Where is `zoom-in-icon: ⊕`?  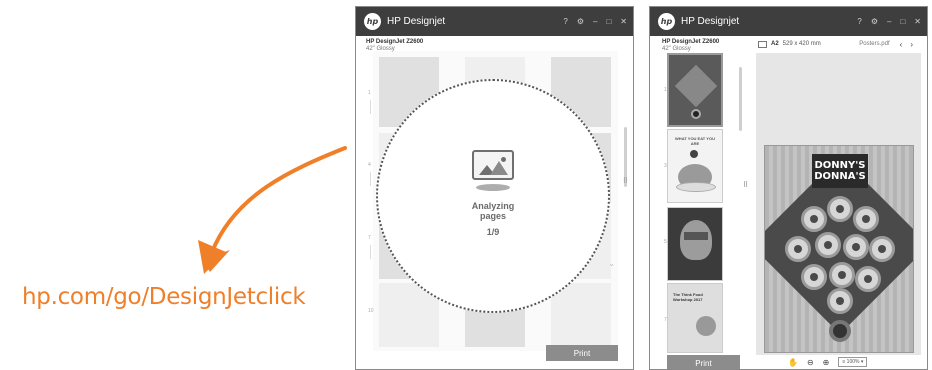 zoom-in-icon: ⊕ is located at coordinates (826, 362).